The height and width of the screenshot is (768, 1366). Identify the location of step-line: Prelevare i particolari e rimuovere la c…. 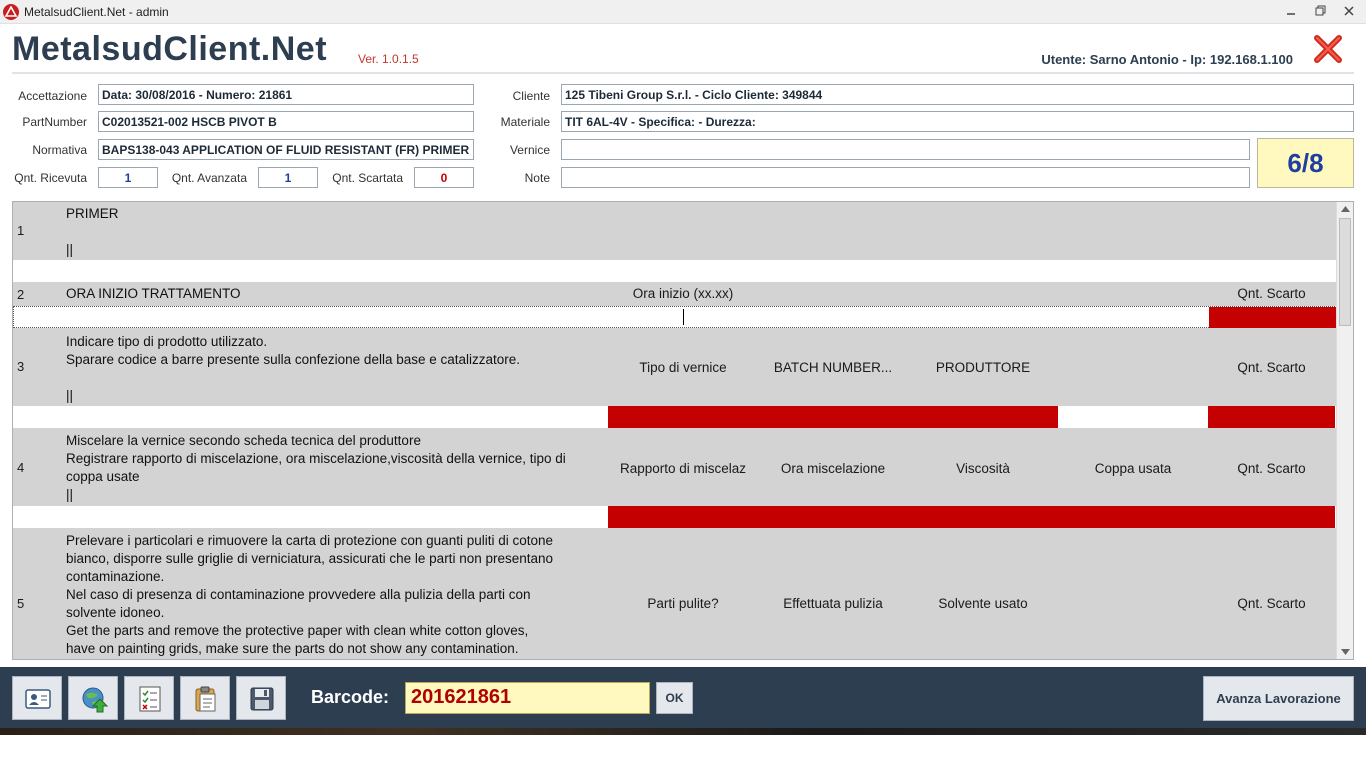
(310, 540).